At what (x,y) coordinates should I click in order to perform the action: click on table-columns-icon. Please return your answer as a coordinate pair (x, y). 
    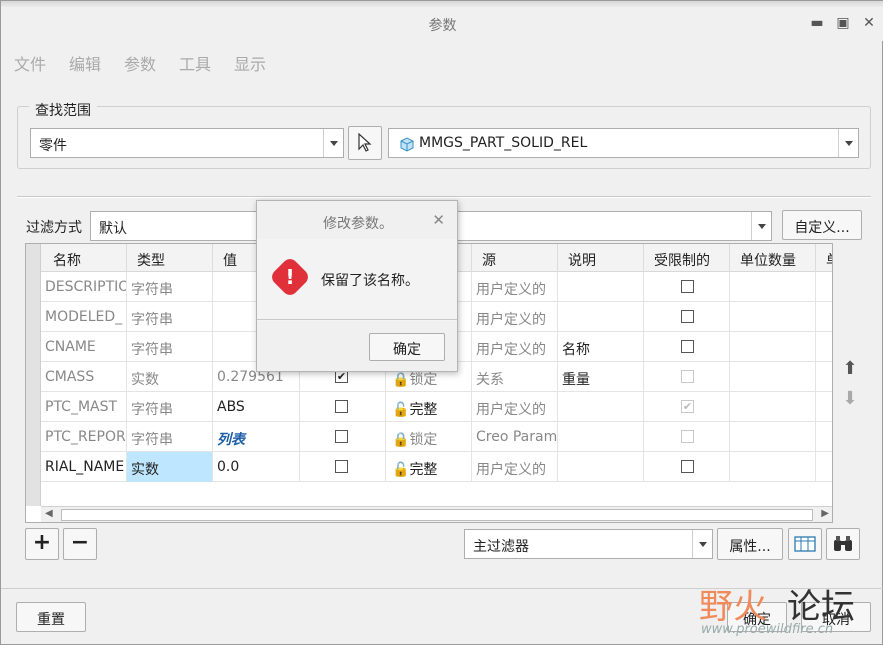
    Looking at the image, I should click on (805, 544).